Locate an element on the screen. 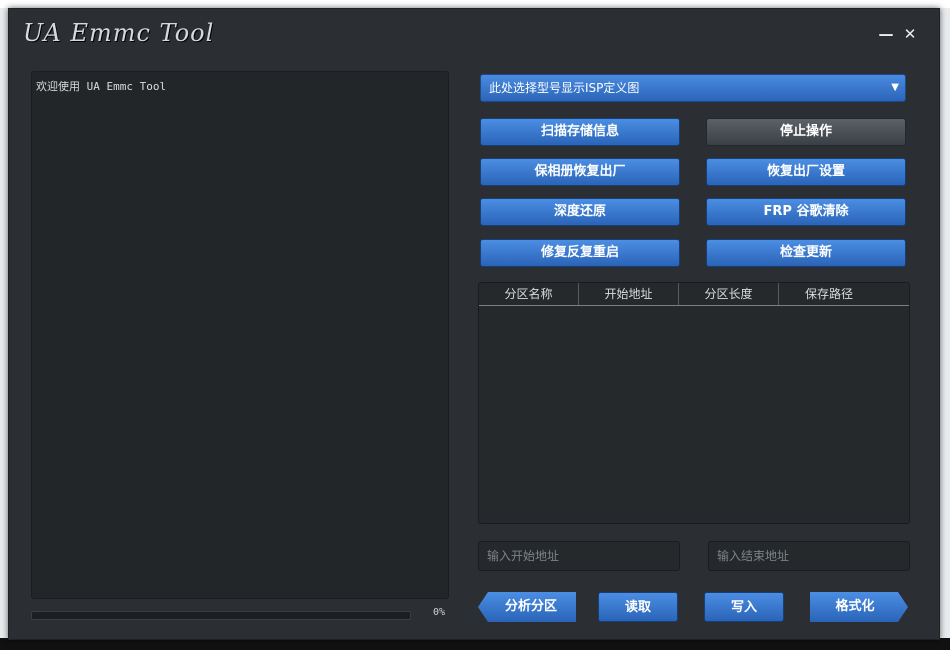 The width and height of the screenshot is (950, 650). write-button: 写入 is located at coordinates (744, 607).